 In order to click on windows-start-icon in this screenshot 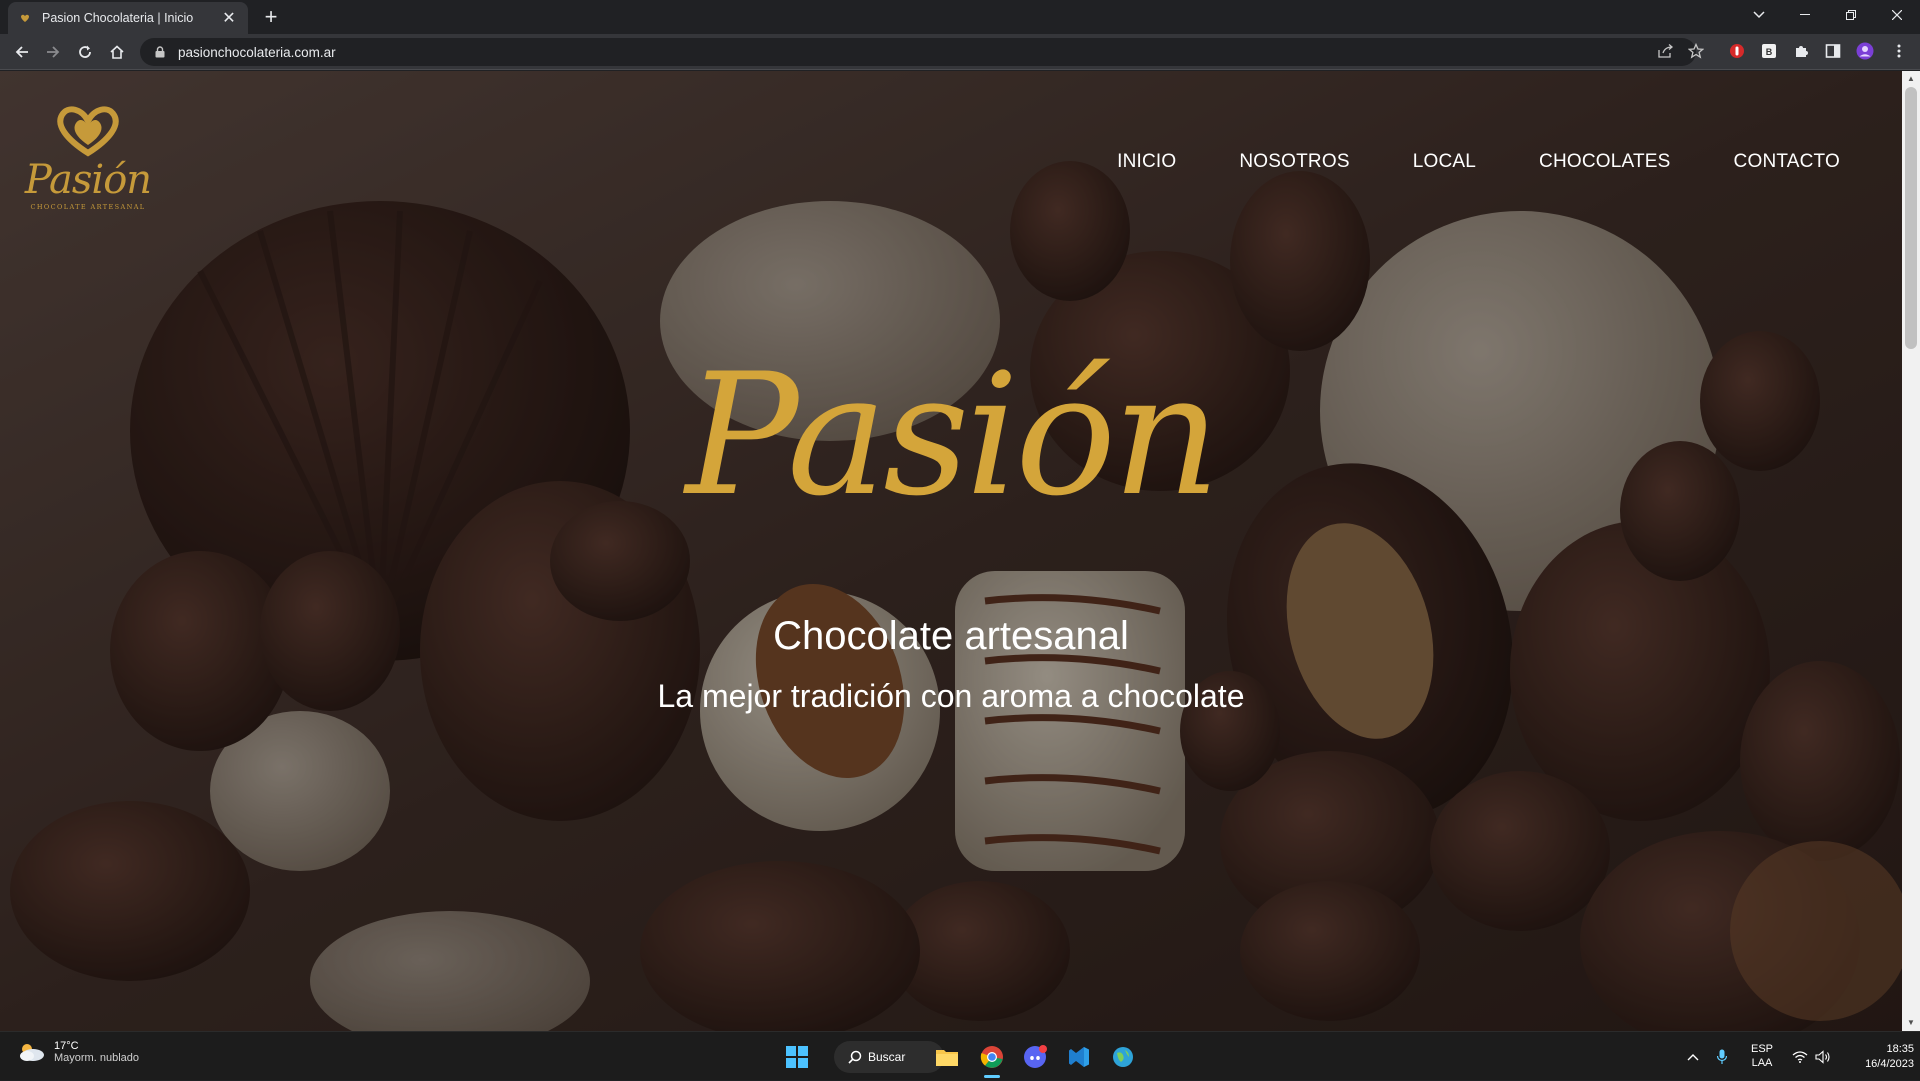, I will do `click(797, 1057)`.